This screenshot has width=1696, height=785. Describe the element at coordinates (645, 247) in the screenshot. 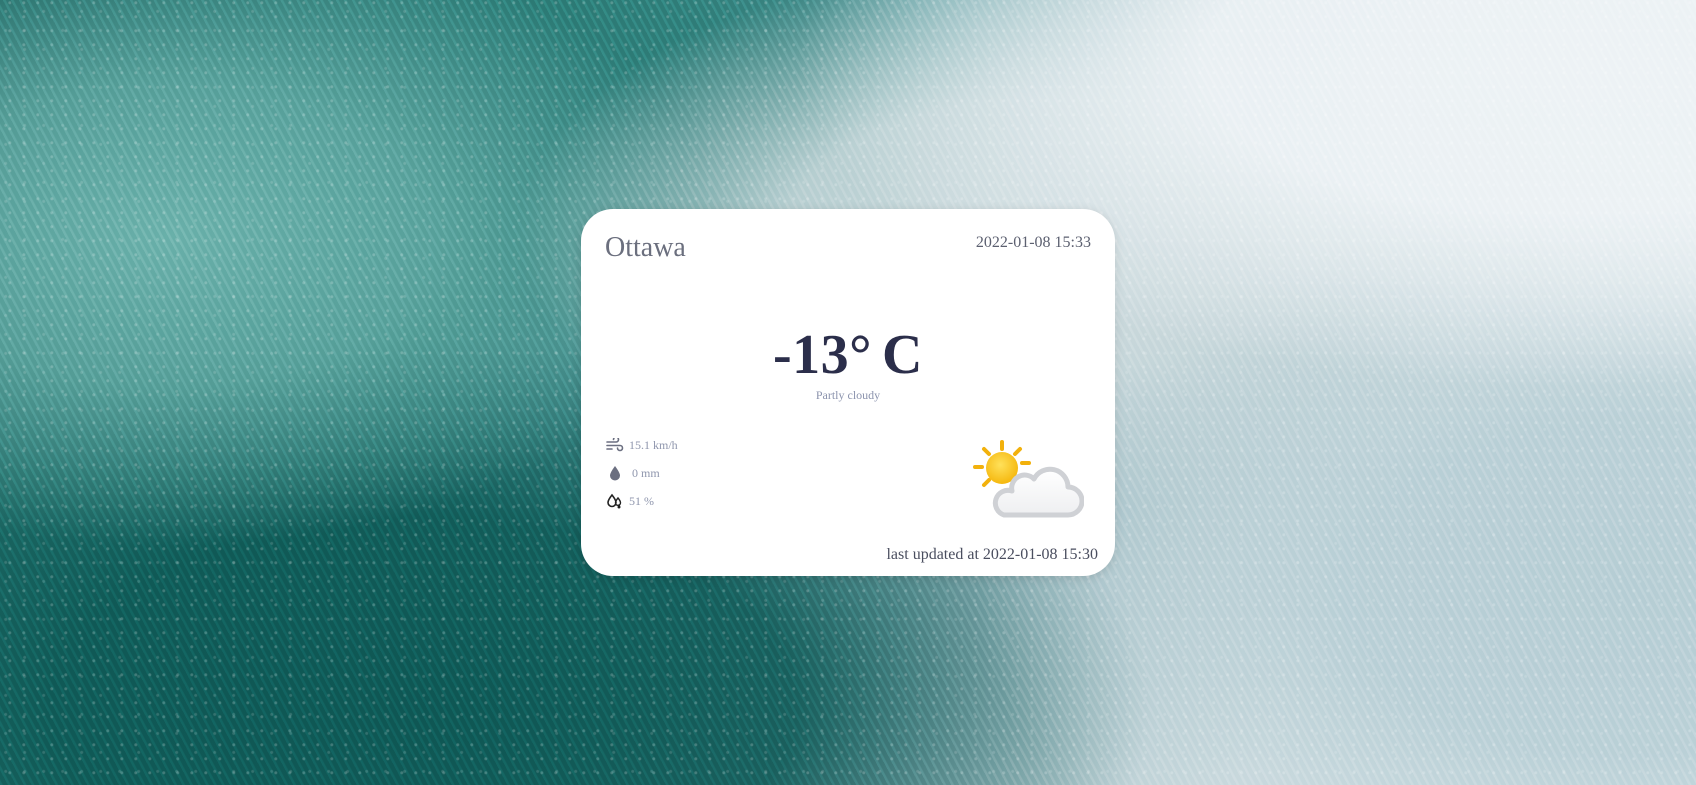

I see `city-name: Ottawa` at that location.